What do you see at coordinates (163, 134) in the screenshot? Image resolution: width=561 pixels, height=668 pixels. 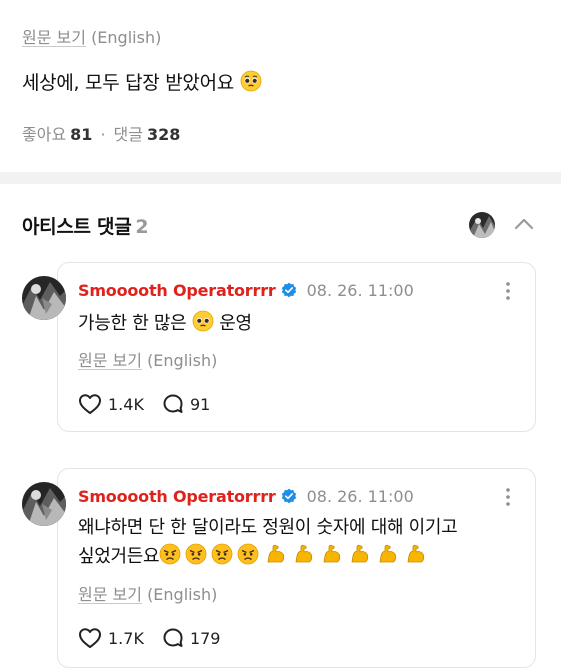 I see `comments-count: 328` at bounding box center [163, 134].